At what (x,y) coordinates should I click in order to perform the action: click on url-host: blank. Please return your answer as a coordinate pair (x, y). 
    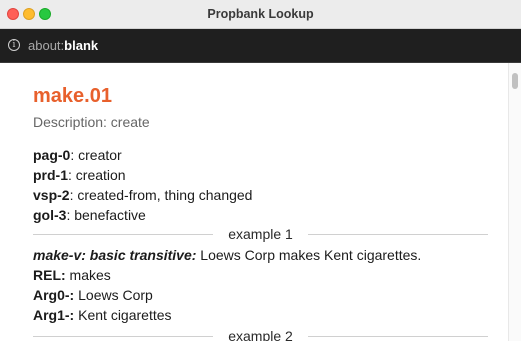
    Looking at the image, I should click on (81, 45).